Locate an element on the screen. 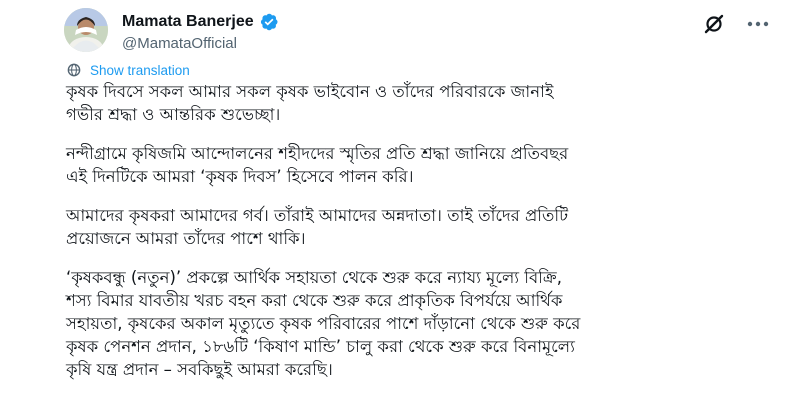  author-block: Mamata Banerjee @MamataOfficial is located at coordinates (200, 31).